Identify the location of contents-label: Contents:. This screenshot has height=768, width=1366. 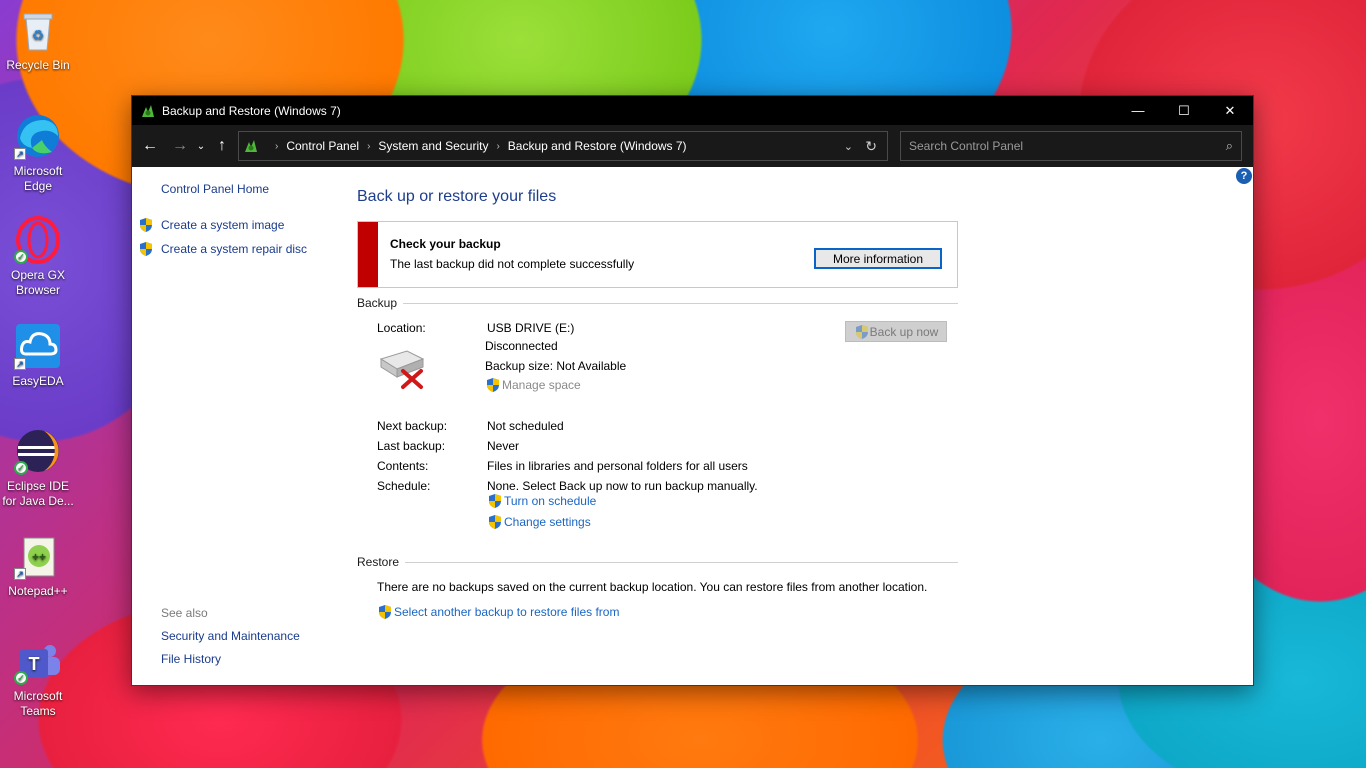
(403, 466).